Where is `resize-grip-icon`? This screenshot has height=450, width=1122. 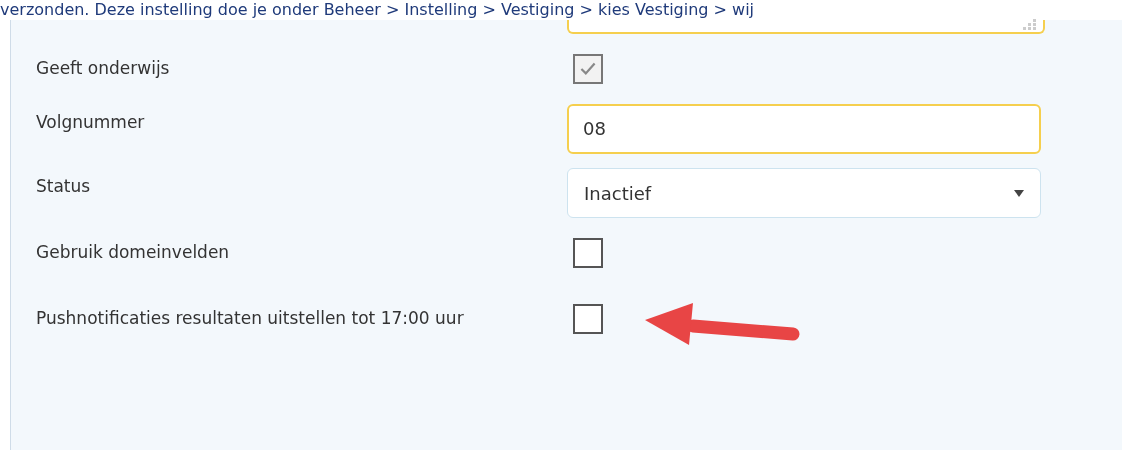 resize-grip-icon is located at coordinates (1030, 25).